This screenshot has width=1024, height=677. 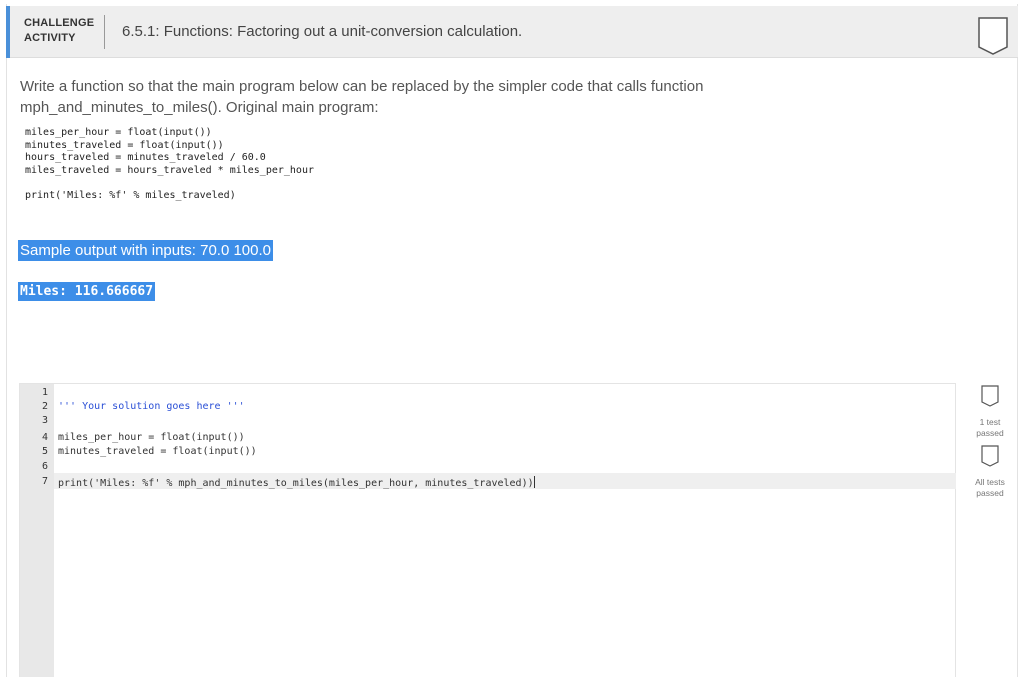 I want to click on line-number: 2, so click(x=44, y=406).